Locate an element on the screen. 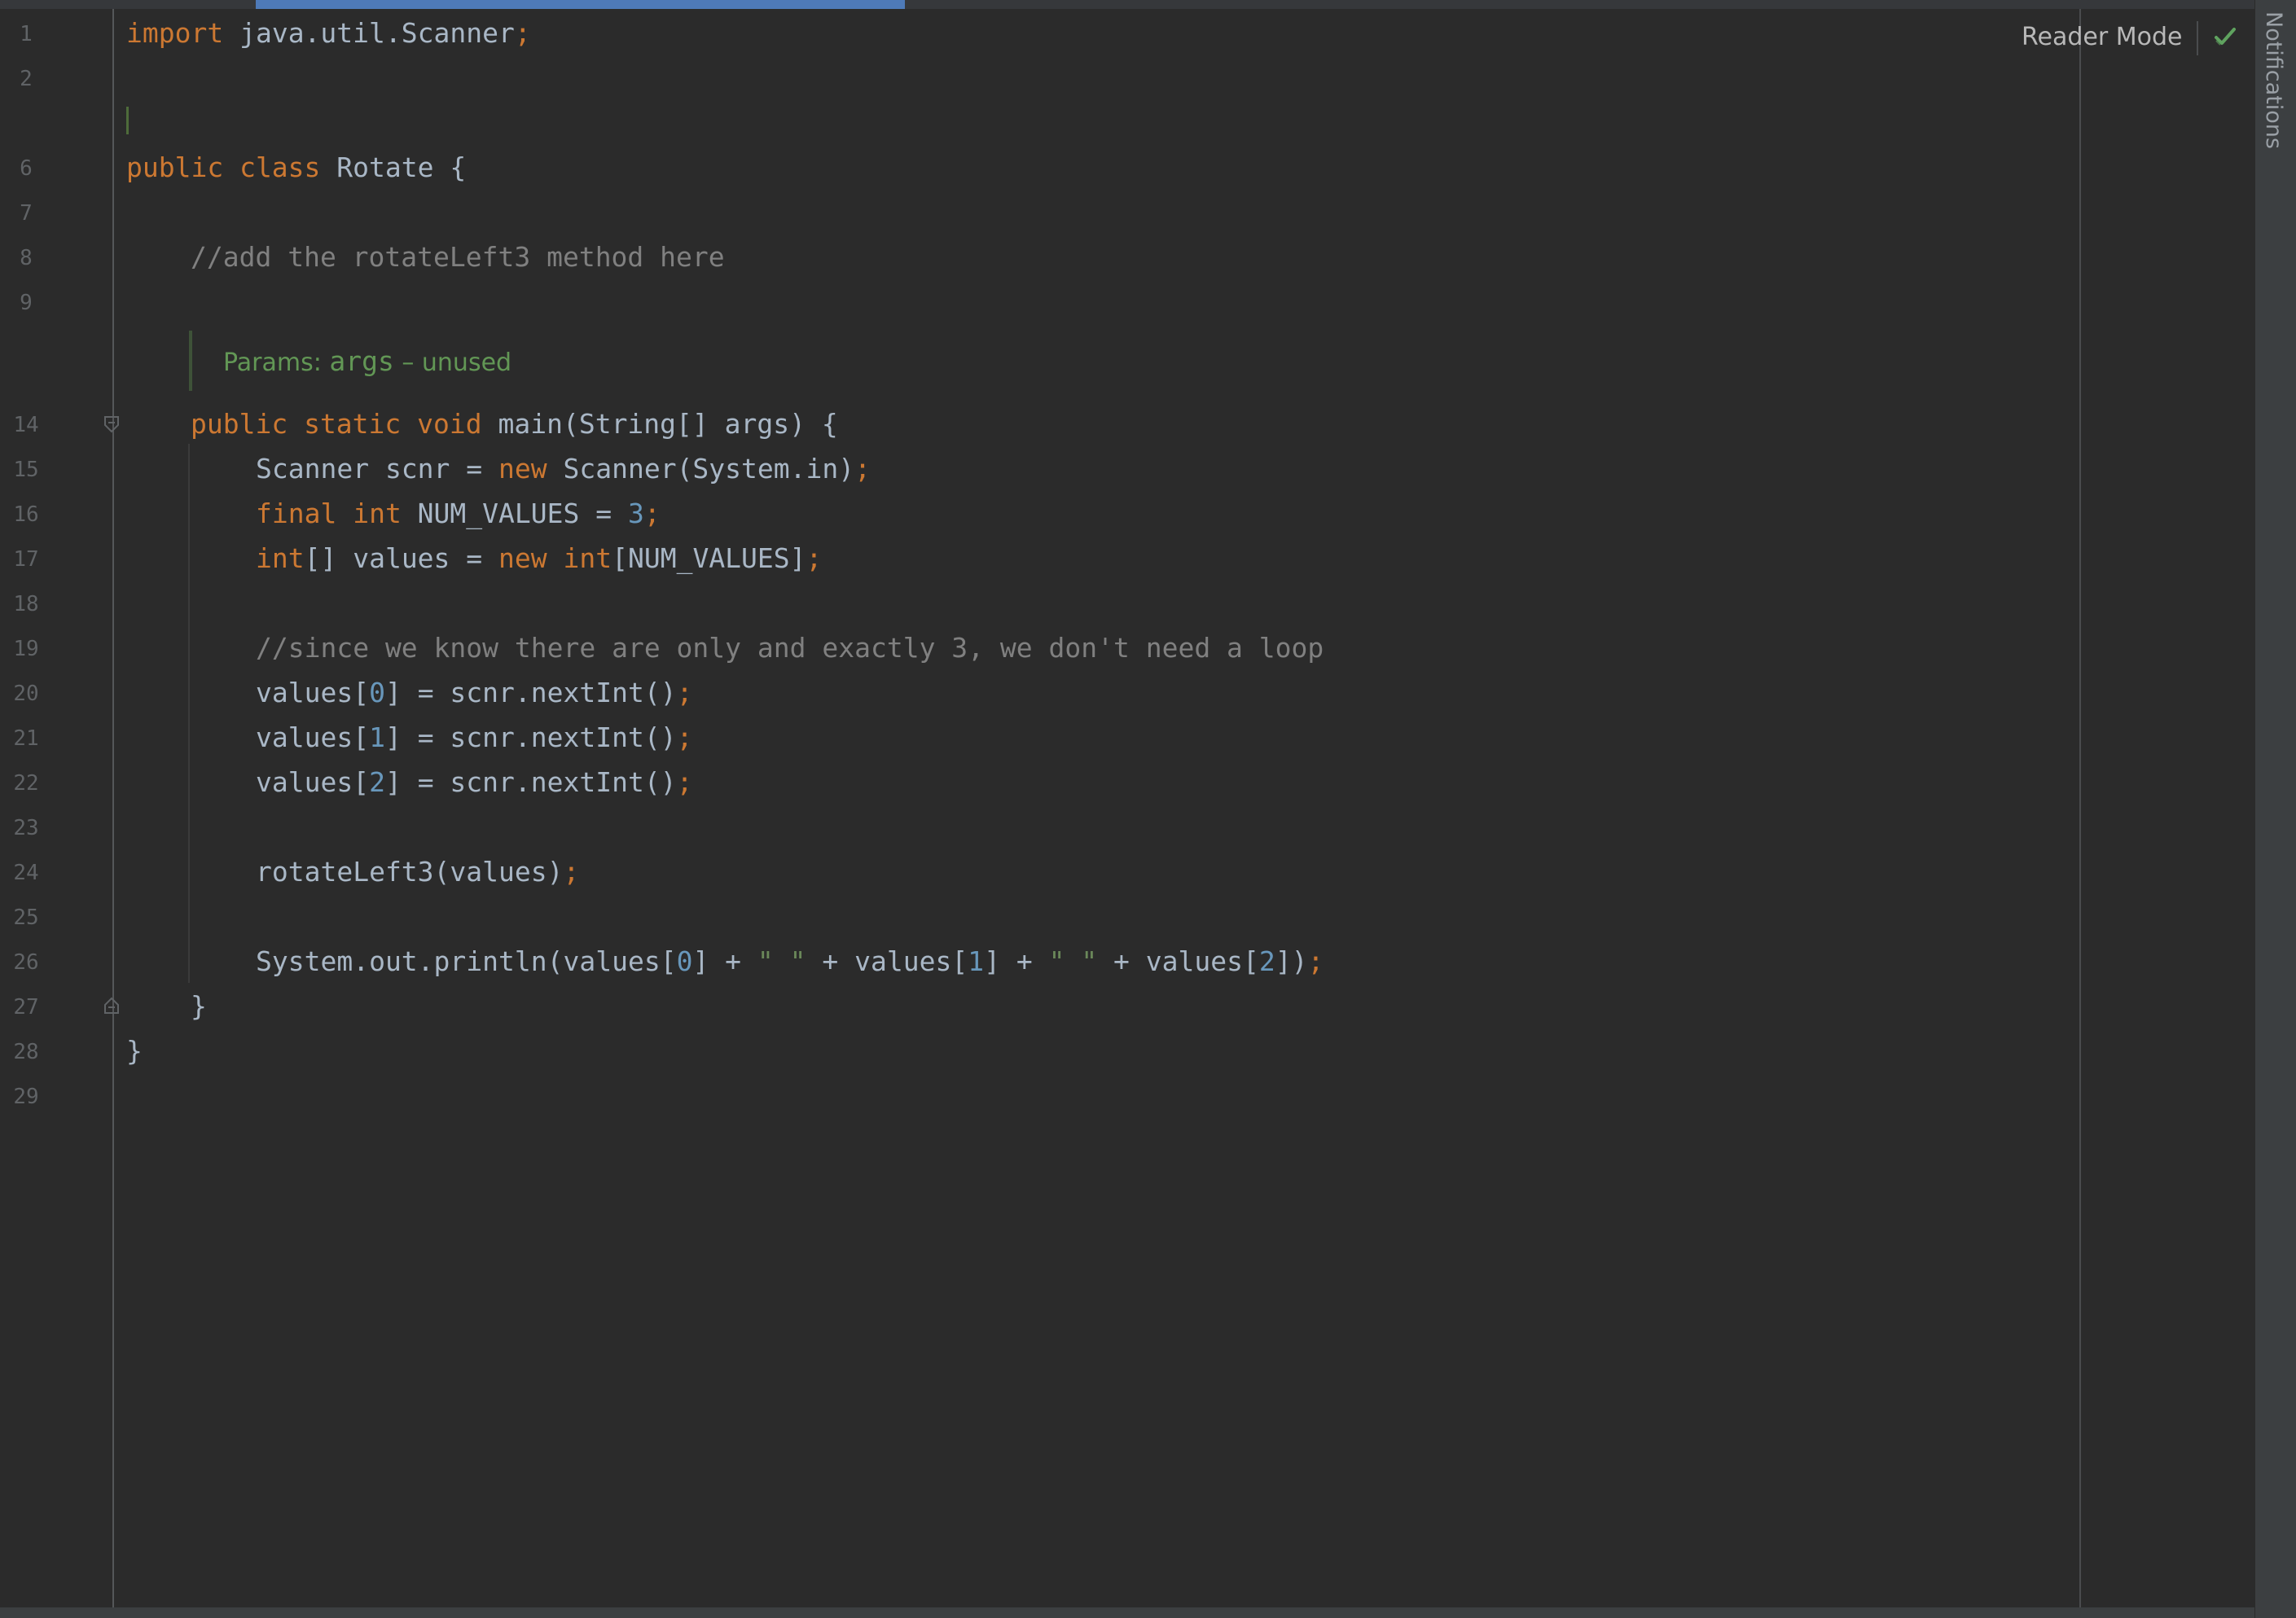 The height and width of the screenshot is (1618, 2296). toolbar-separator is located at coordinates (2197, 38).